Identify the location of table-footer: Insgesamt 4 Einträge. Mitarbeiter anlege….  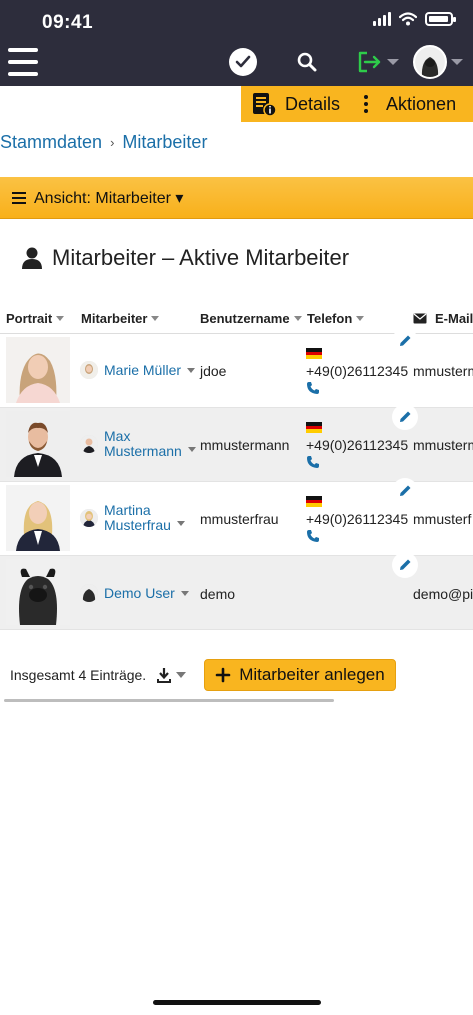
(203, 675).